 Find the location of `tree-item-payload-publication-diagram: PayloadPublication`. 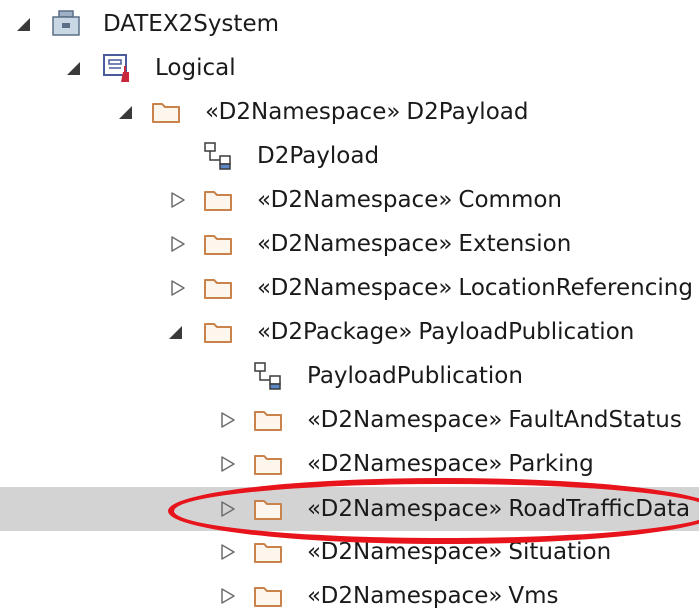

tree-item-payload-publication-diagram: PayloadPublication is located at coordinates (349, 376).